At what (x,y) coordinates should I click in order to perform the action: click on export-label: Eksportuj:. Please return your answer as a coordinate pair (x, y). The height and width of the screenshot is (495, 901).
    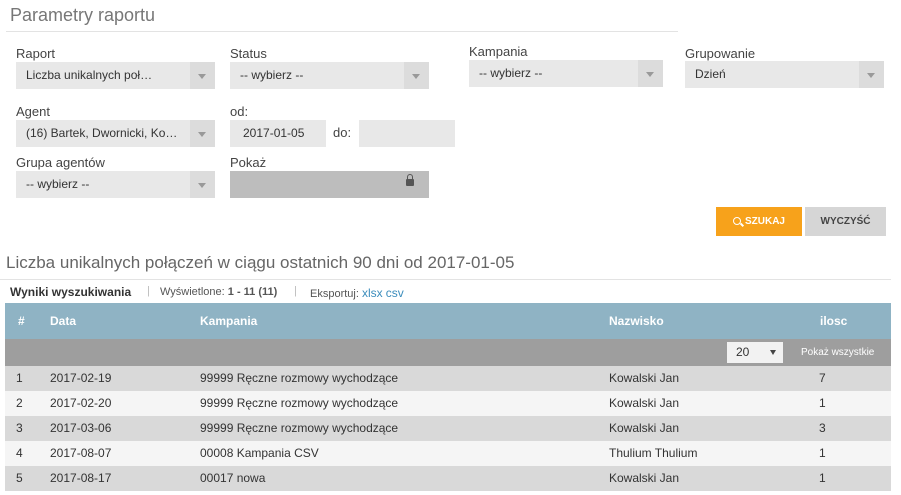
    Looking at the image, I should click on (334, 294).